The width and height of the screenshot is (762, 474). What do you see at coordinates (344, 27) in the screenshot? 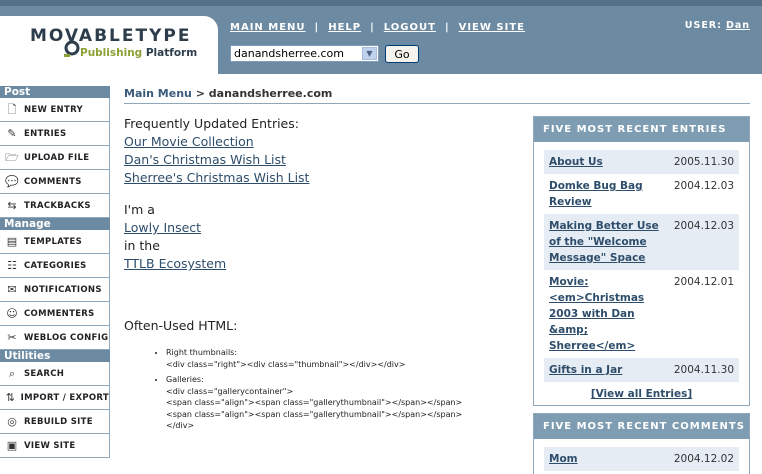
I see `nav-help-link: HELP` at bounding box center [344, 27].